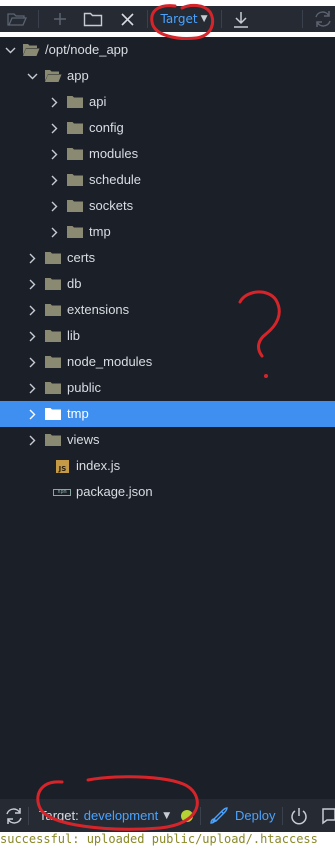  I want to click on tree-item: db, so click(167, 284).